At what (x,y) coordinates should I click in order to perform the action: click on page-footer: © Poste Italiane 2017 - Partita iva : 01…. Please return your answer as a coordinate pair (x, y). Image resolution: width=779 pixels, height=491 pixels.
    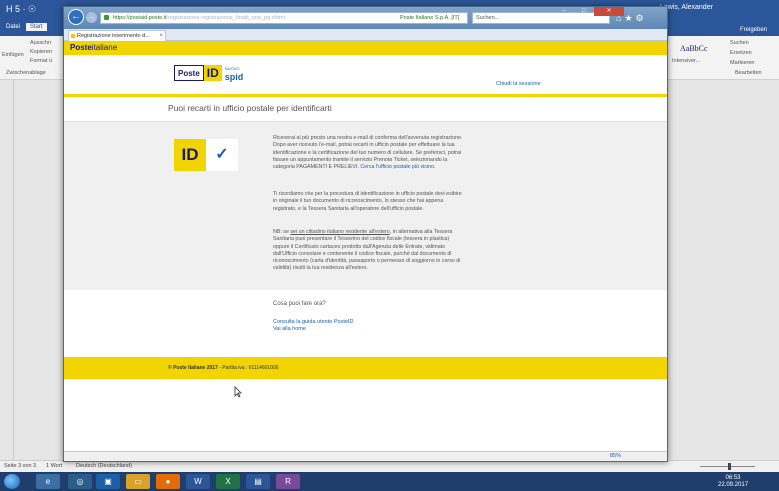
    Looking at the image, I should click on (365, 368).